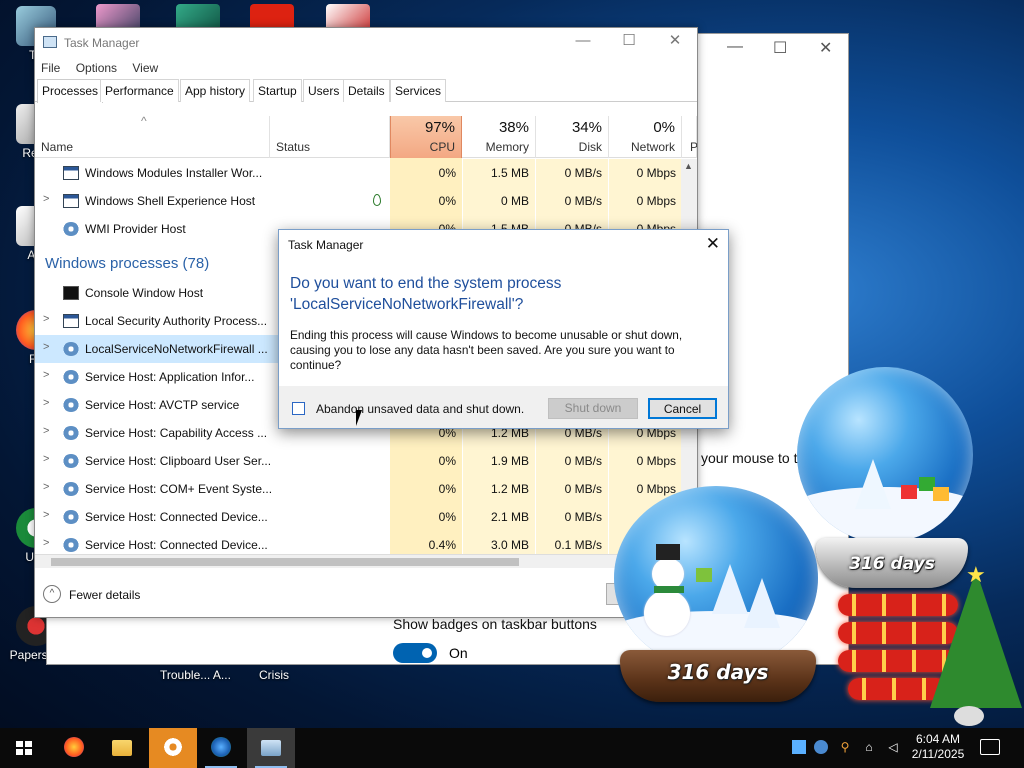 This screenshot has width=1024, height=768. Describe the element at coordinates (152, 136) in the screenshot. I see `column-name: ^ Name` at that location.